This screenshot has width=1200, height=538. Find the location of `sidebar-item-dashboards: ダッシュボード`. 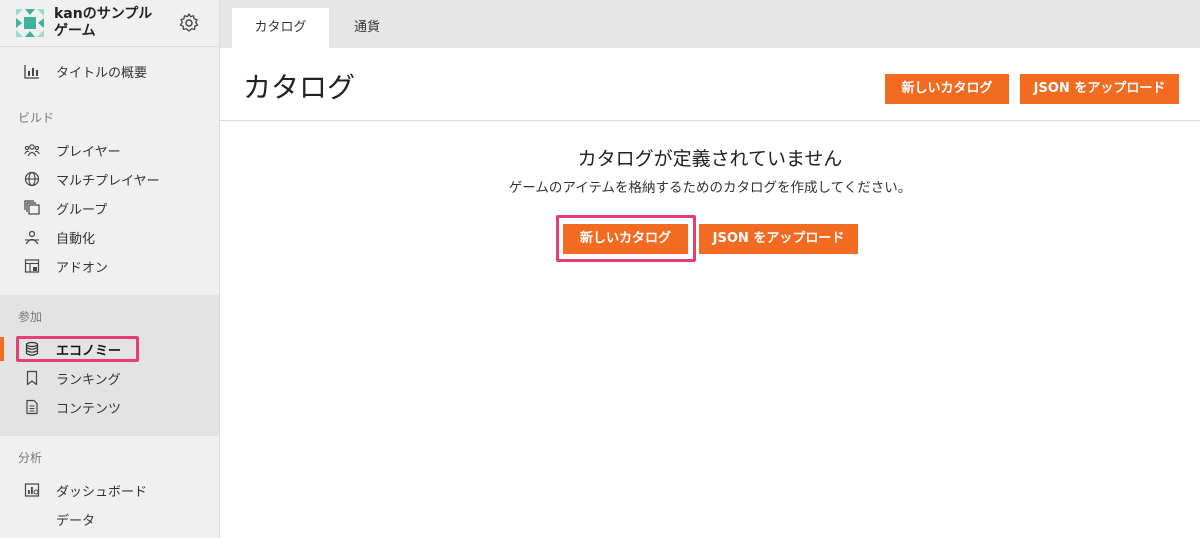

sidebar-item-dashboards: ダッシュボード is located at coordinates (109, 490).